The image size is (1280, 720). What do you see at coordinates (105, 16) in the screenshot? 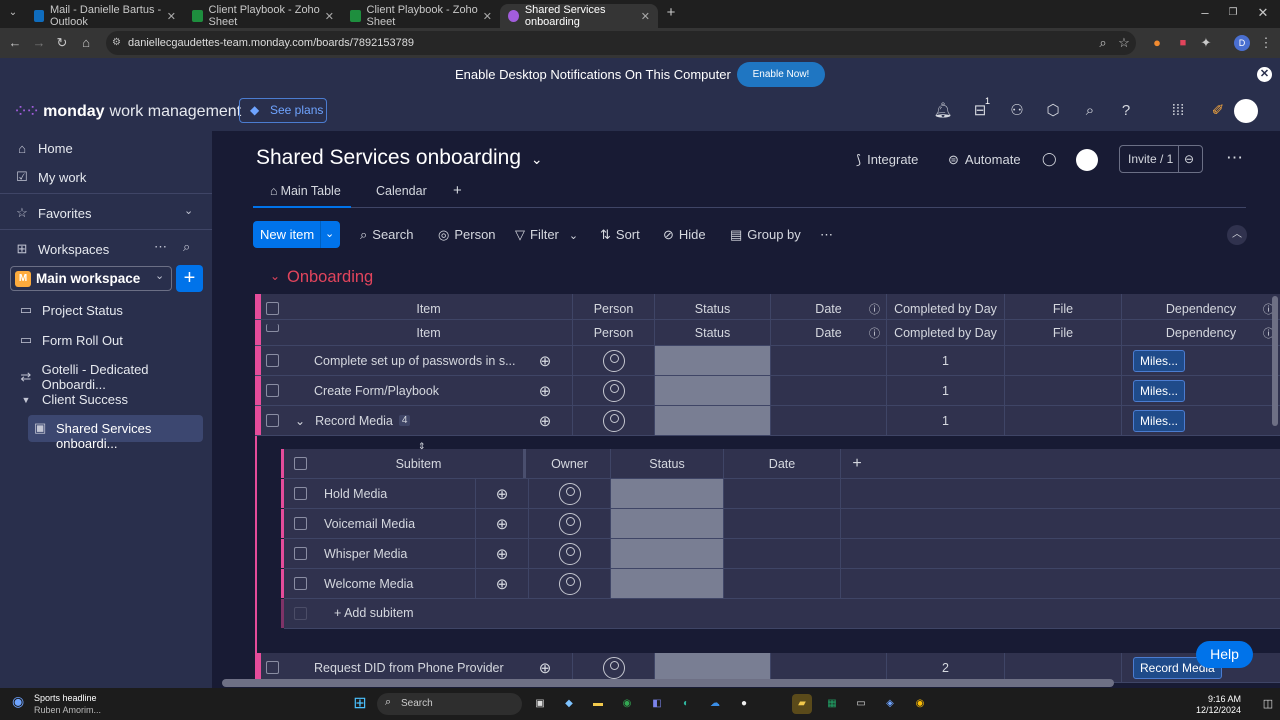
I see `browser-tab-outlook: Mail - Danielle Bartus - Outlook ✕` at bounding box center [105, 16].